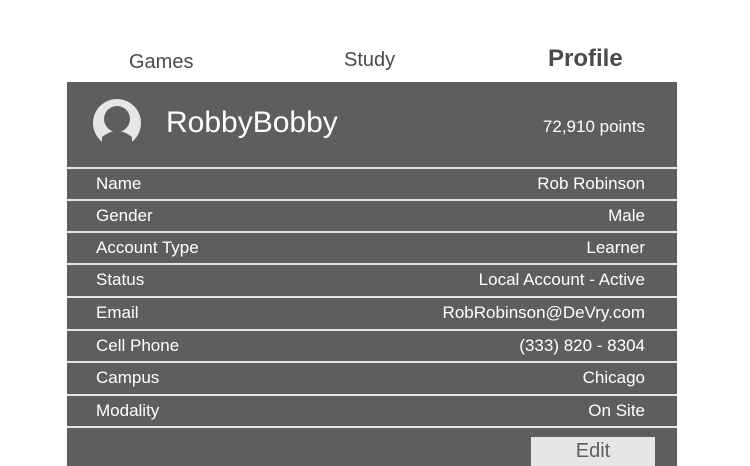  I want to click on edit-button: Edit, so click(593, 451).